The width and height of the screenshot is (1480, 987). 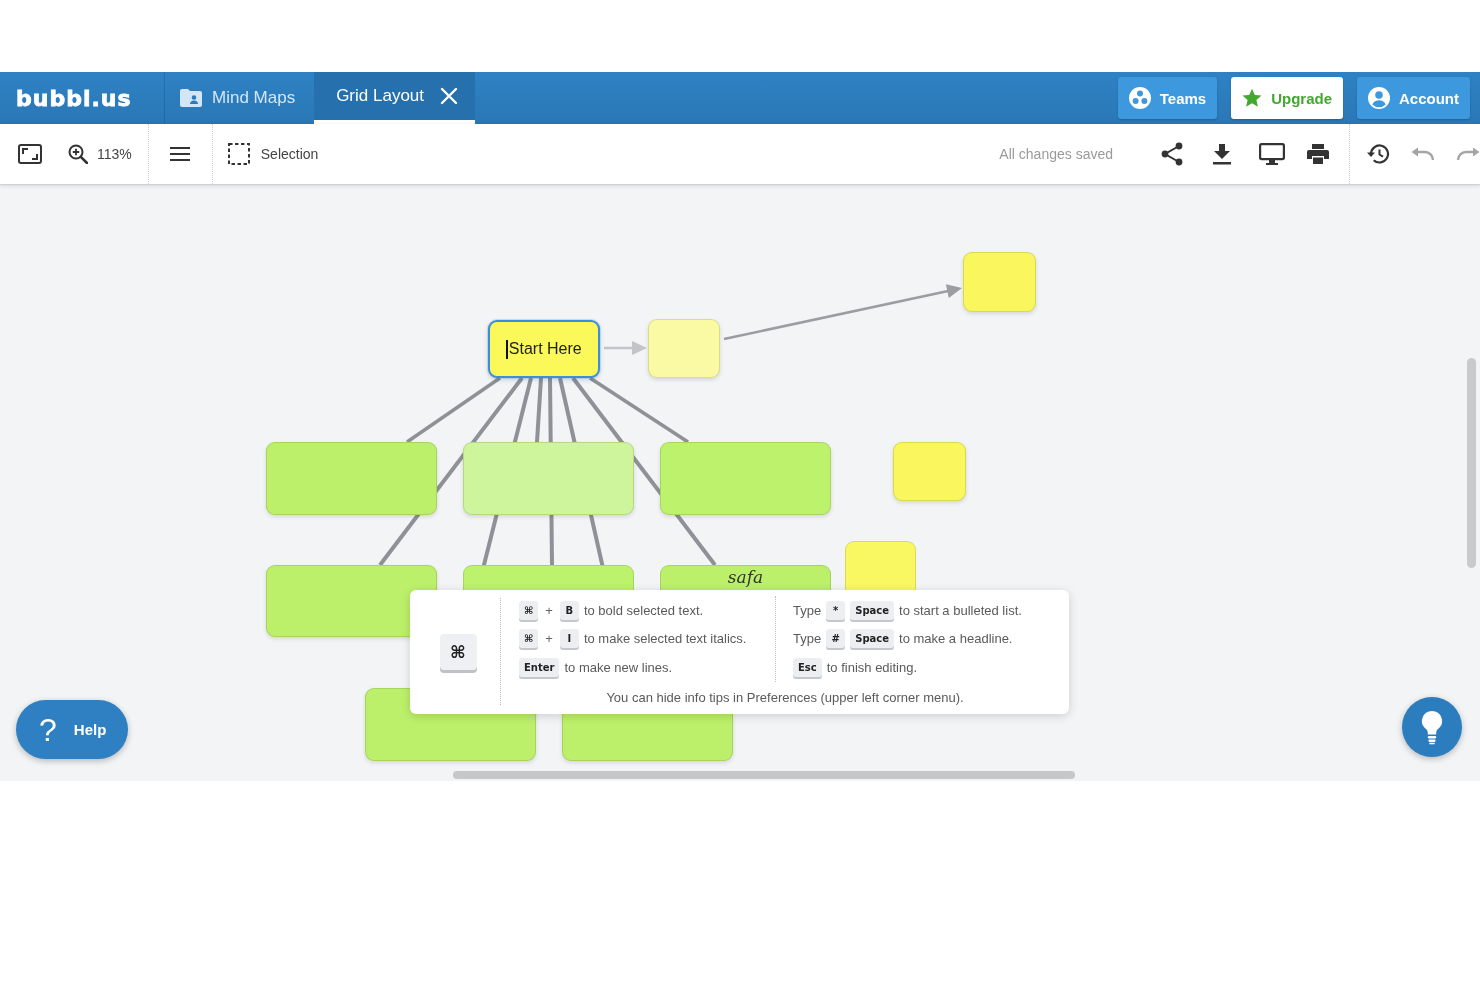 I want to click on tip-text: to make a headline., so click(x=956, y=639).